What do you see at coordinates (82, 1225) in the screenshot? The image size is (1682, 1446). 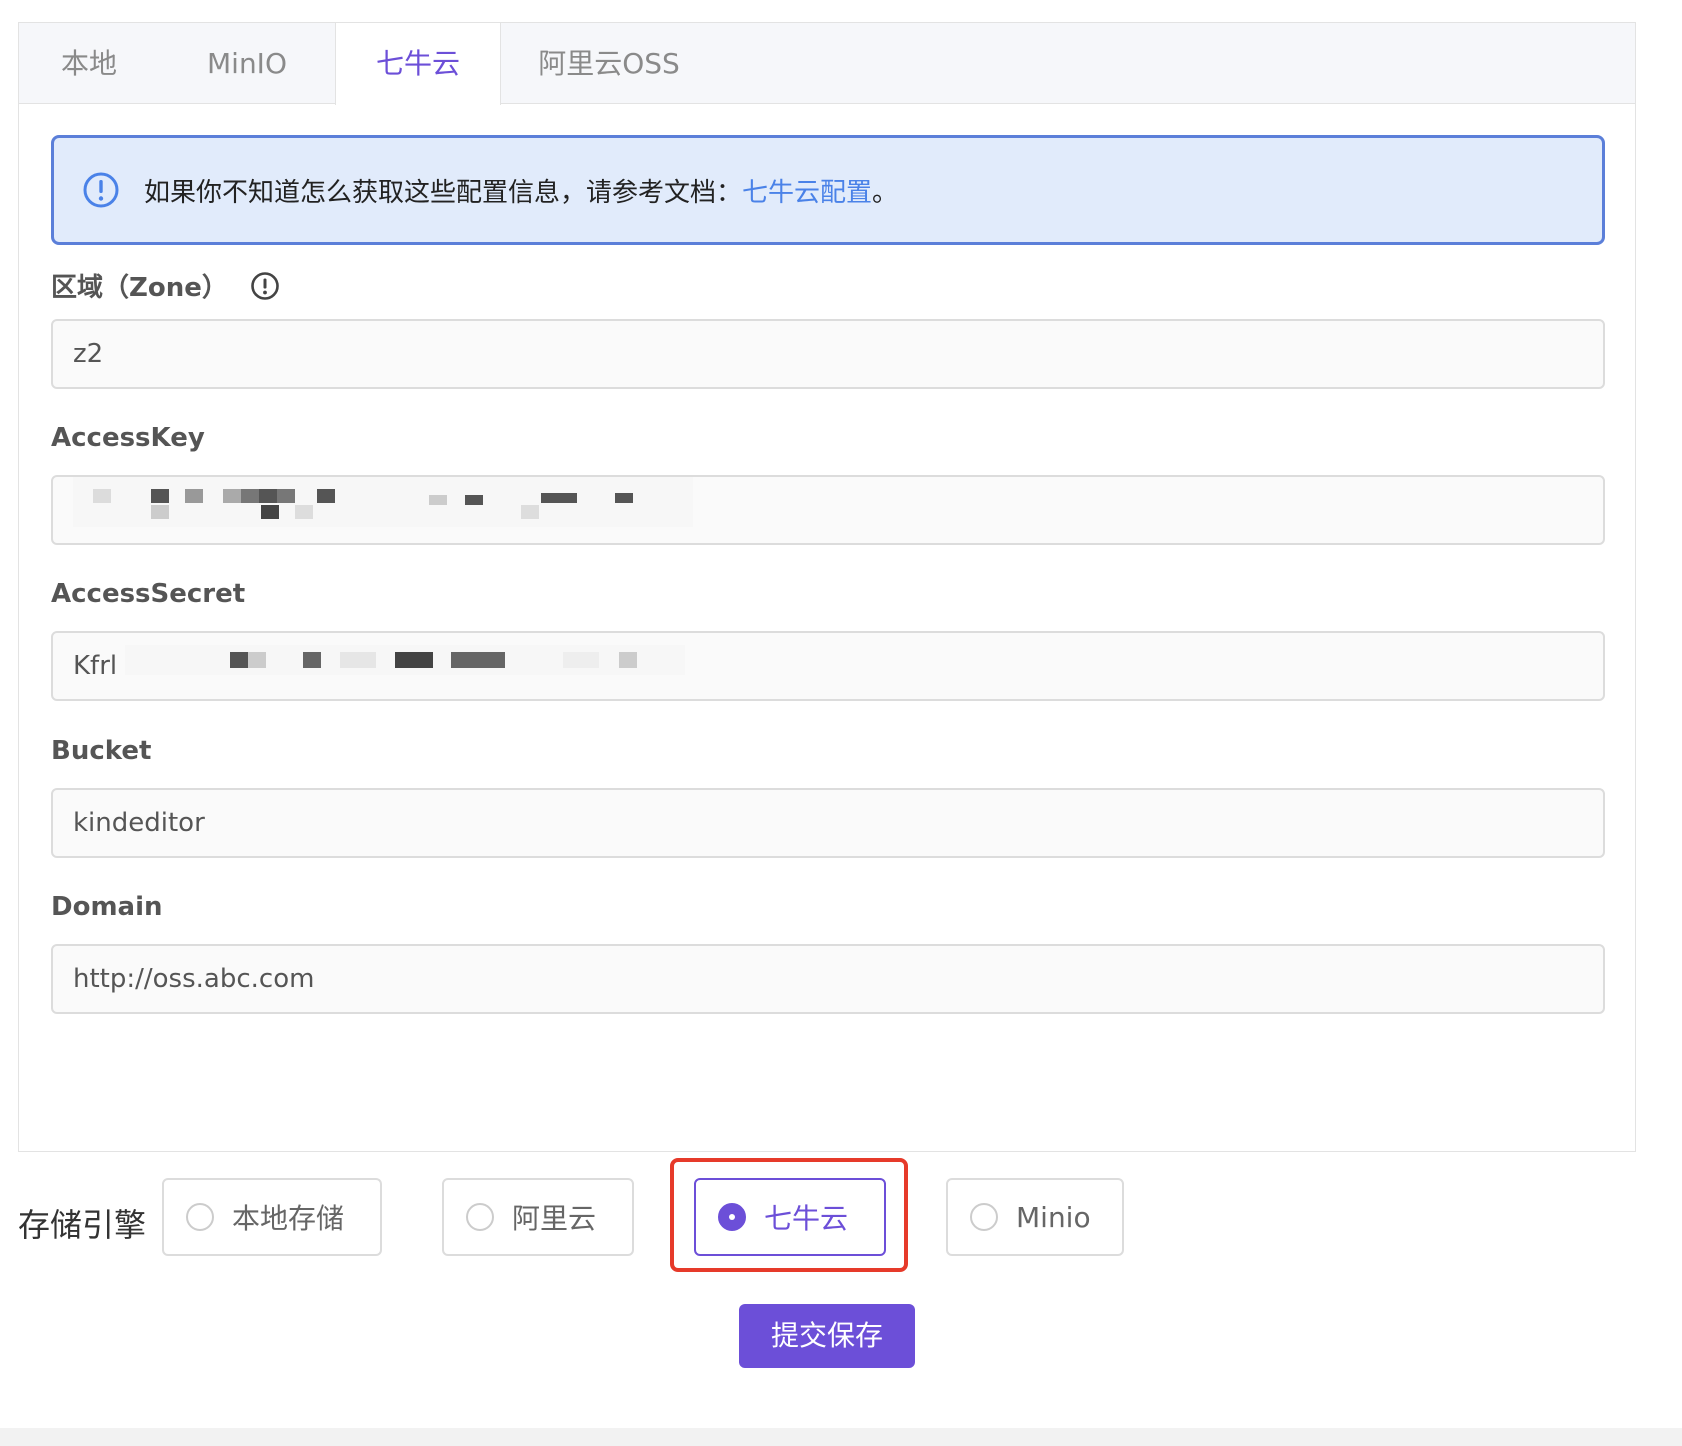 I see `storage-engine-label: 存储引擎` at bounding box center [82, 1225].